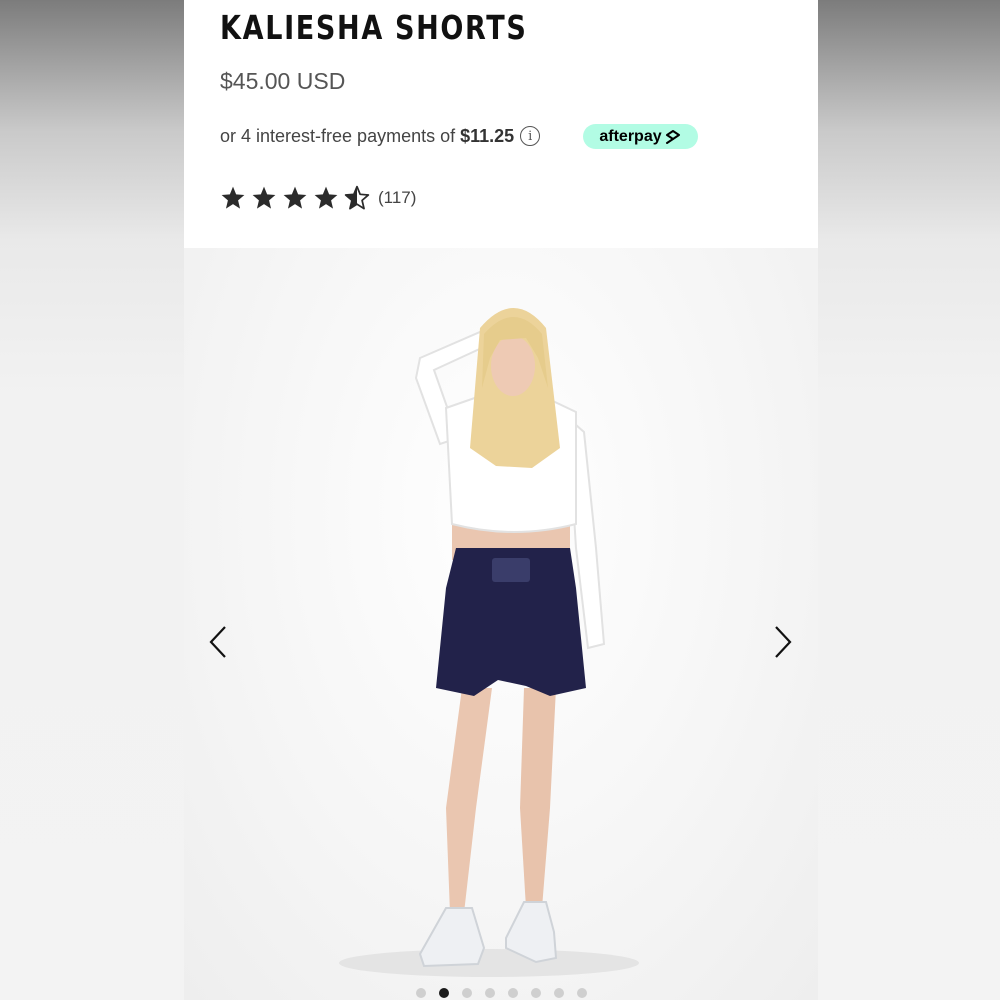 This screenshot has width=1000, height=1000. I want to click on review-count: (117), so click(397, 197).